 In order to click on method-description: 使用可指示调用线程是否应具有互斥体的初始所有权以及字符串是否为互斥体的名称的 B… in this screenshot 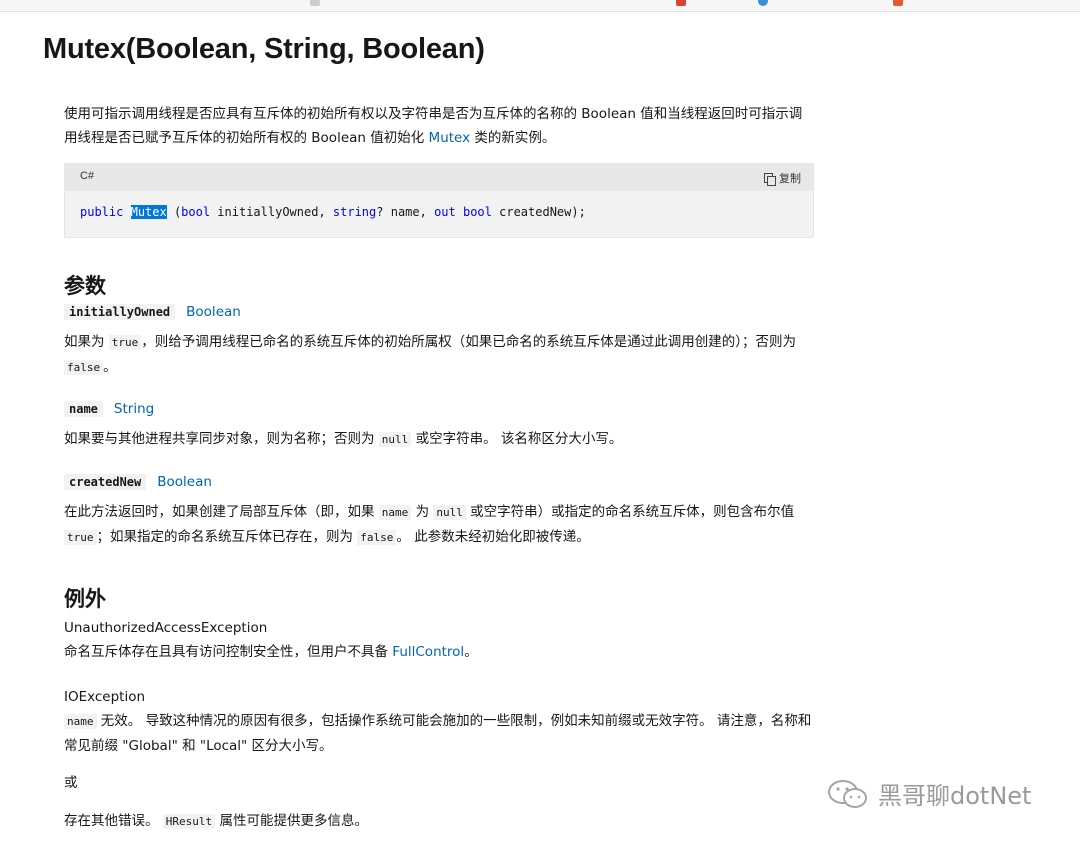, I will do `click(439, 126)`.